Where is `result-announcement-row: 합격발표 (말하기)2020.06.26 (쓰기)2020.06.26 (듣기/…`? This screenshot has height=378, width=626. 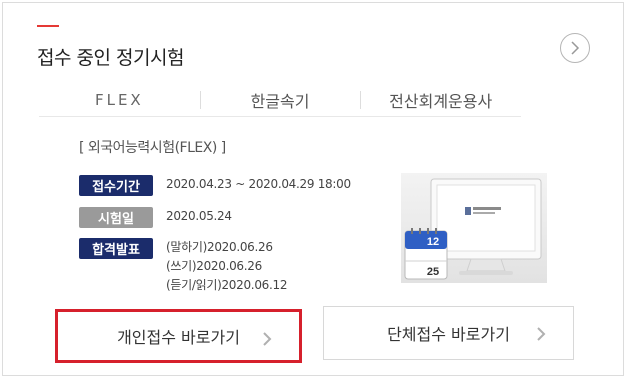 result-announcement-row: 합격발표 (말하기)2020.06.26 (쓰기)2020.06.26 (듣기/… is located at coordinates (183, 266).